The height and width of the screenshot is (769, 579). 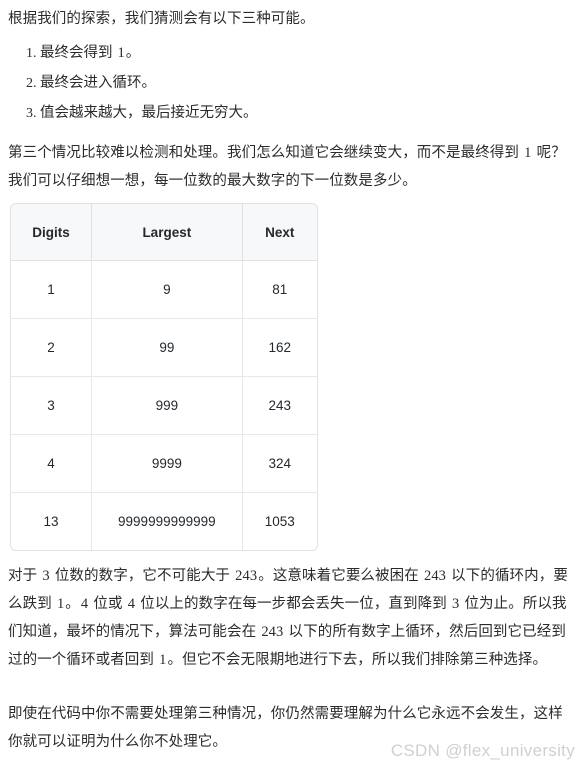 I want to click on cell-largest: 9999999999999, so click(x=166, y=521).